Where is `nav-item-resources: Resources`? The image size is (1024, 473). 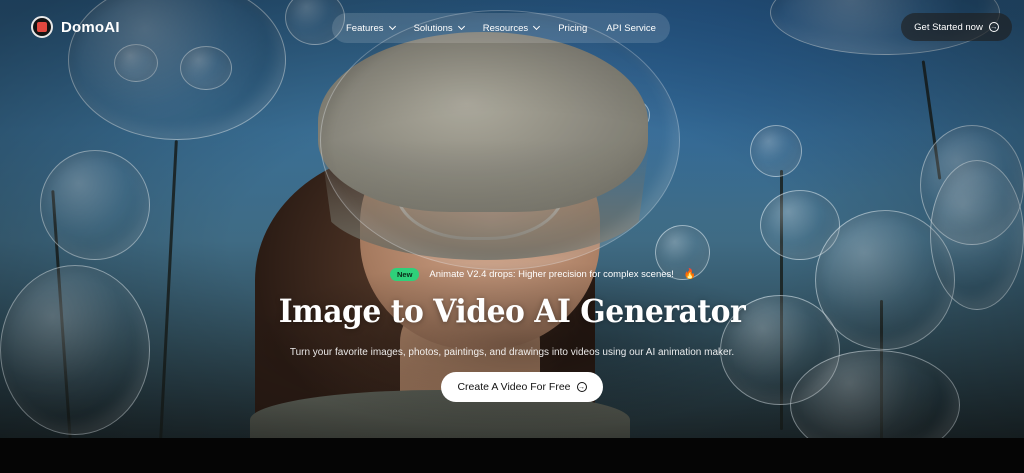
nav-item-resources: Resources is located at coordinates (511, 28).